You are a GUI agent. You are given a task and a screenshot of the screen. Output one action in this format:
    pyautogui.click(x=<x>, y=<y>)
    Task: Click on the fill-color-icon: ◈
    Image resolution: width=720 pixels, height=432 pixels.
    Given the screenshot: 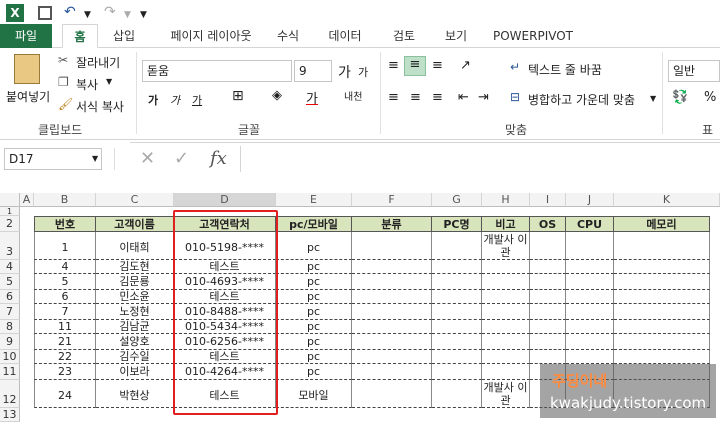 What is the action you would take?
    pyautogui.click(x=277, y=95)
    